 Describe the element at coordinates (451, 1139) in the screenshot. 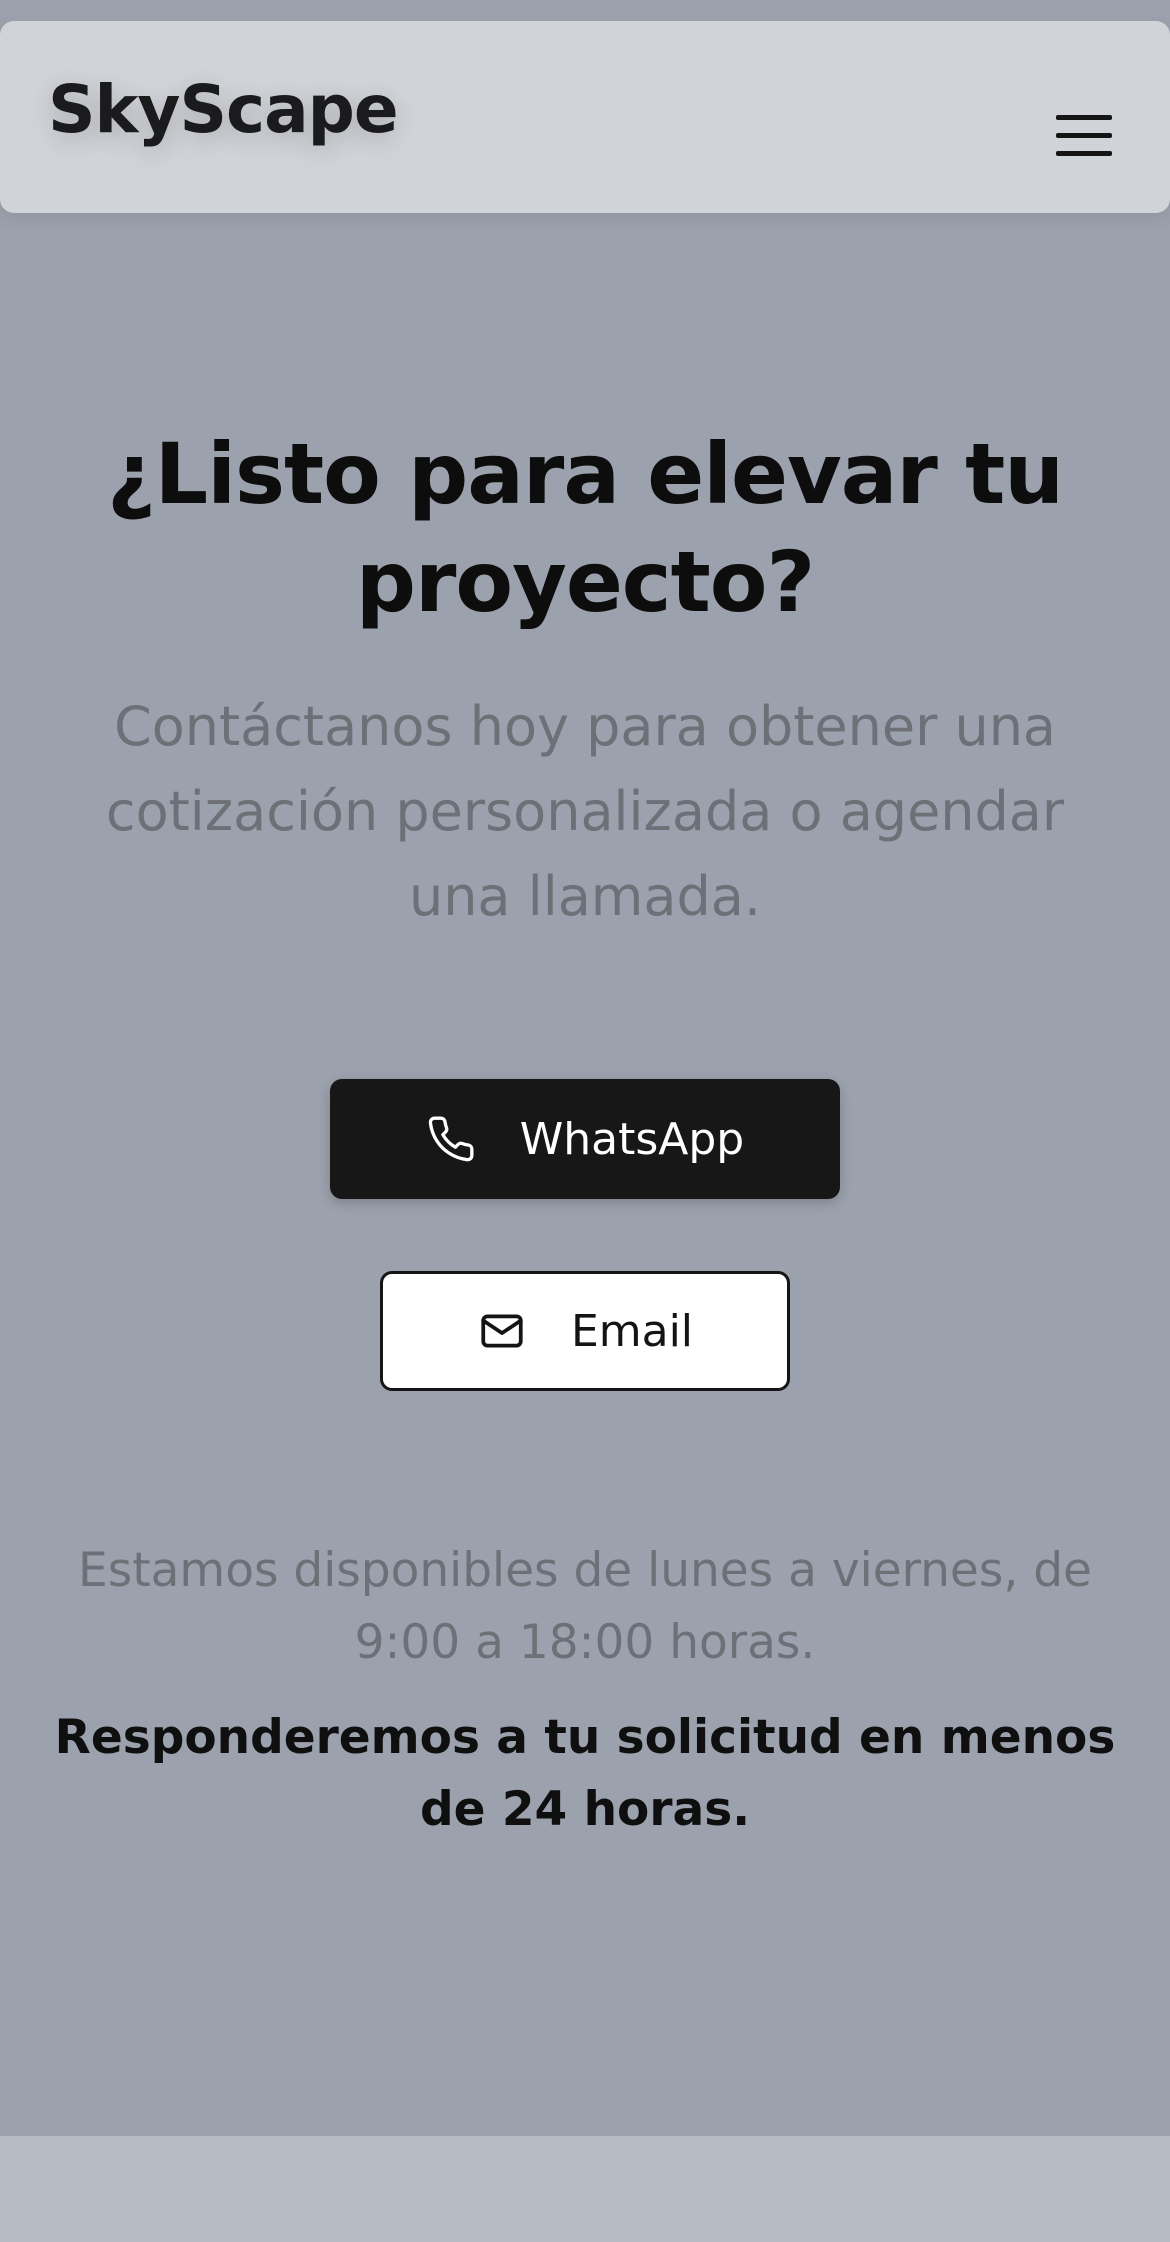

I see `phone-icon` at that location.